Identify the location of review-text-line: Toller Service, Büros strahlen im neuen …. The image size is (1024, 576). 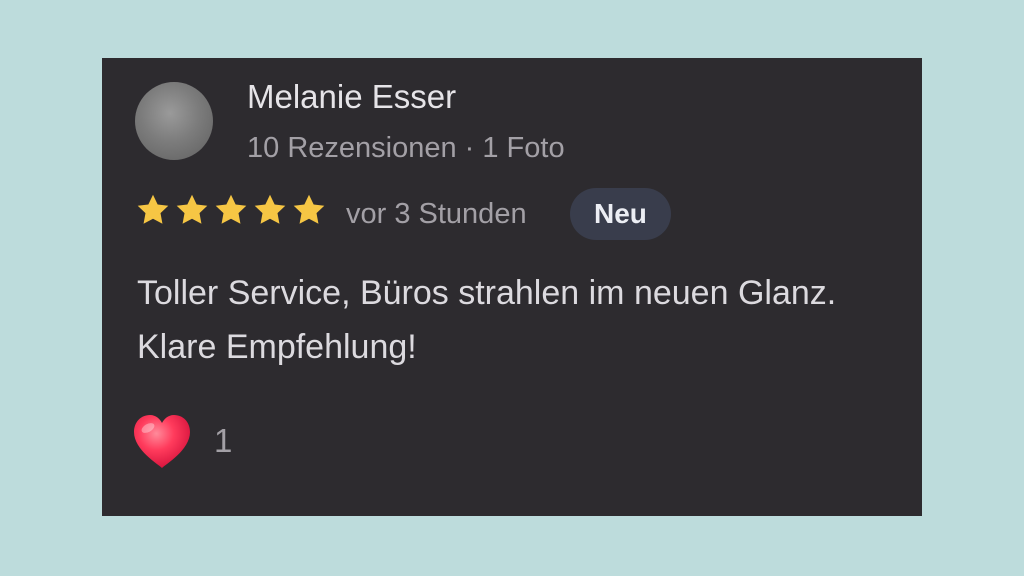
(487, 293).